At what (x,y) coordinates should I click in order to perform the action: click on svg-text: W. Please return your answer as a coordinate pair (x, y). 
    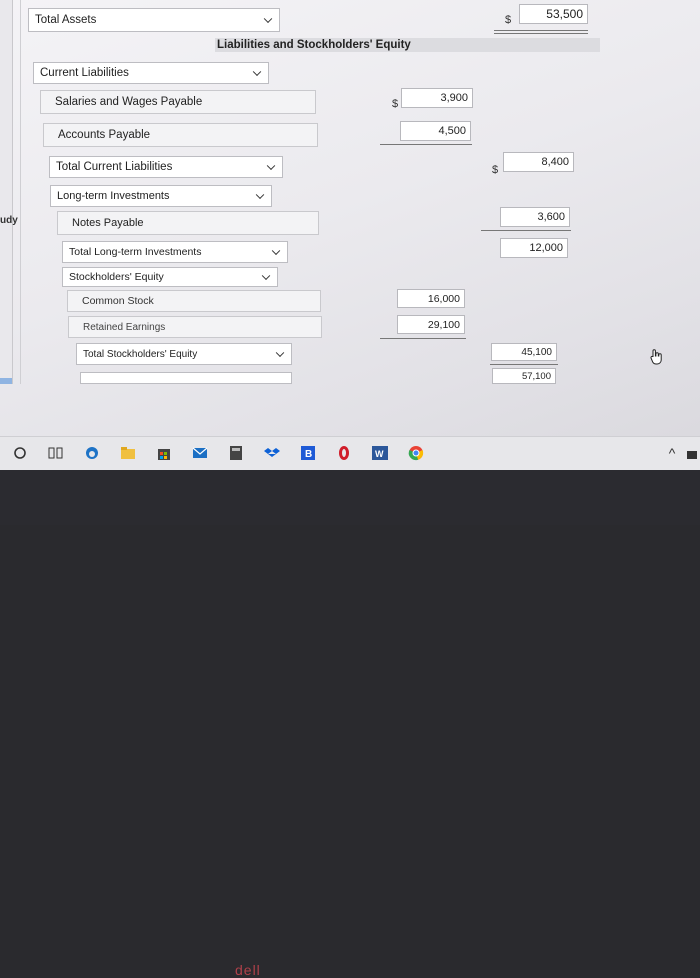
    Looking at the image, I should click on (379, 454).